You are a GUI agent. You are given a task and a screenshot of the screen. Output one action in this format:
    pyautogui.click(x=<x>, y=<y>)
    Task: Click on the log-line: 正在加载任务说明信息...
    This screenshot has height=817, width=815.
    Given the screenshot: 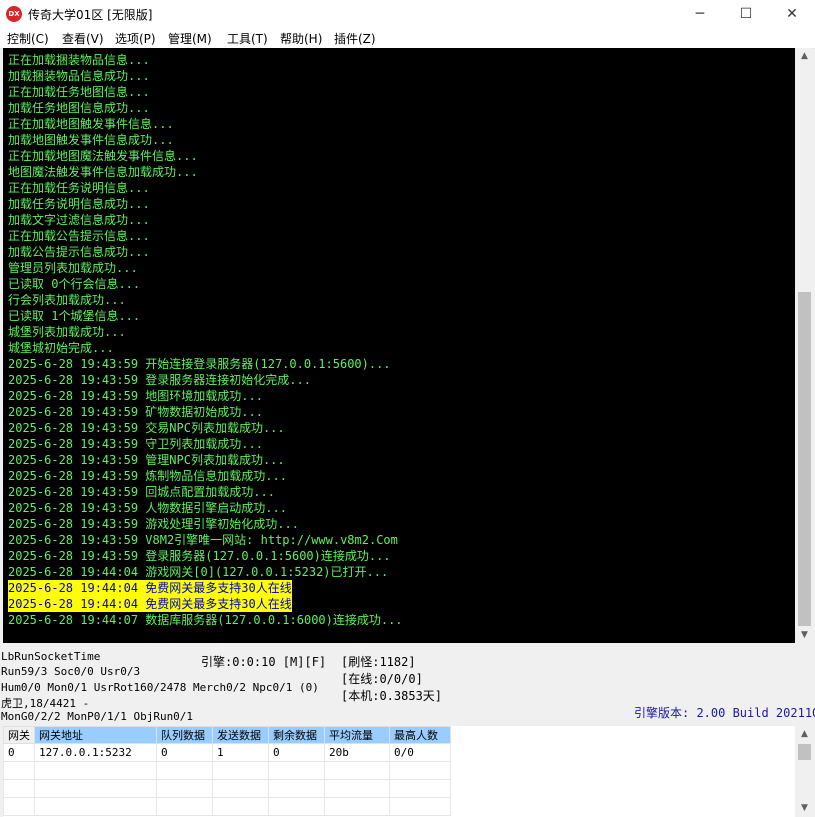 What is the action you would take?
    pyautogui.click(x=79, y=188)
    